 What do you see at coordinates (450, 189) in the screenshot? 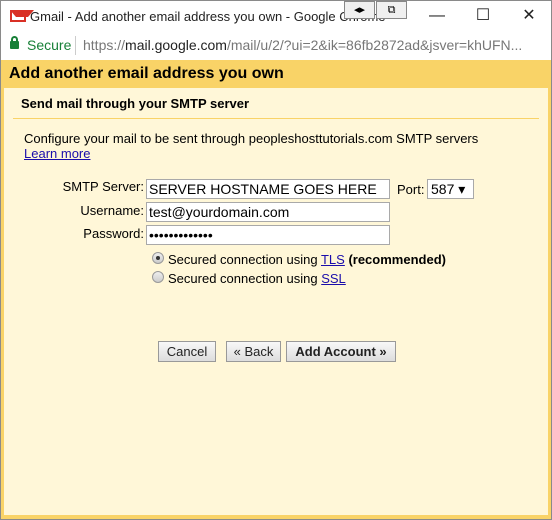
I see `port-select: 587 ▾` at bounding box center [450, 189].